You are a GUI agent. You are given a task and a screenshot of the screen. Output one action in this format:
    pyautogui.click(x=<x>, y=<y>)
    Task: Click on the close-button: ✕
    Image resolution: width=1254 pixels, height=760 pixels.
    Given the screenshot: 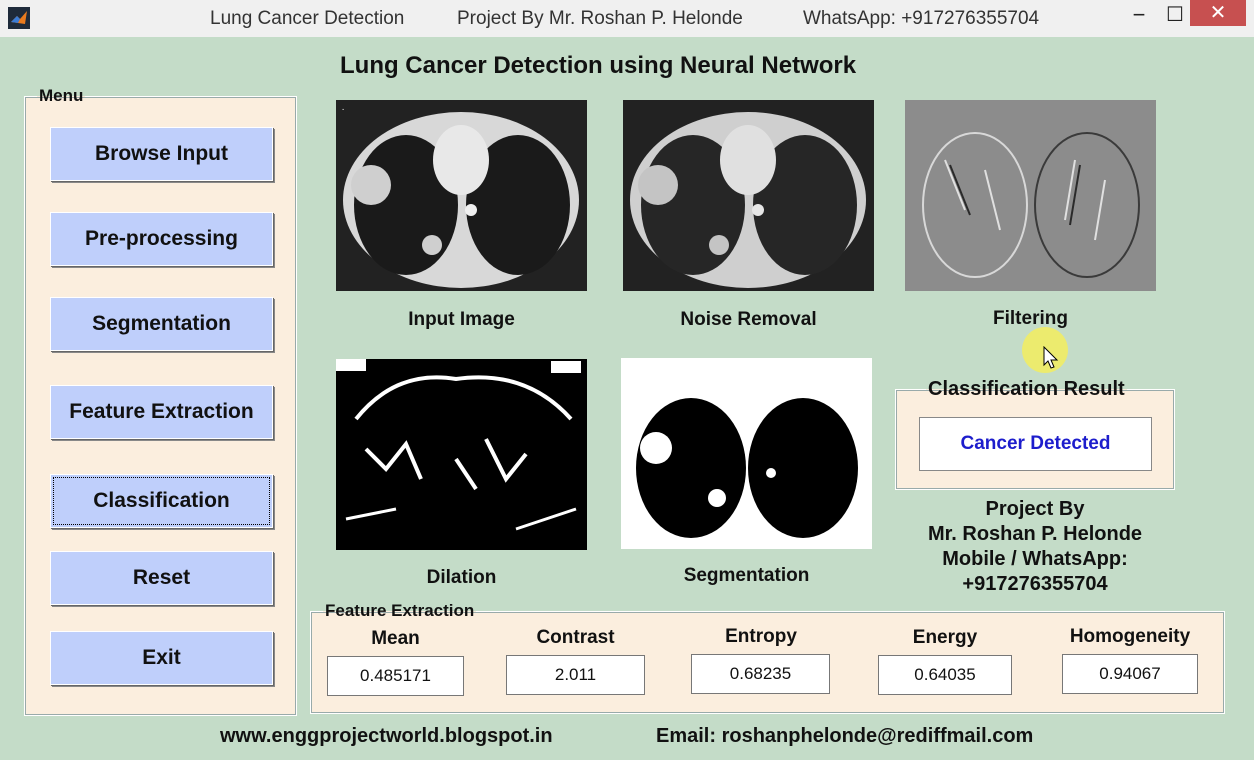 What is the action you would take?
    pyautogui.click(x=1218, y=13)
    